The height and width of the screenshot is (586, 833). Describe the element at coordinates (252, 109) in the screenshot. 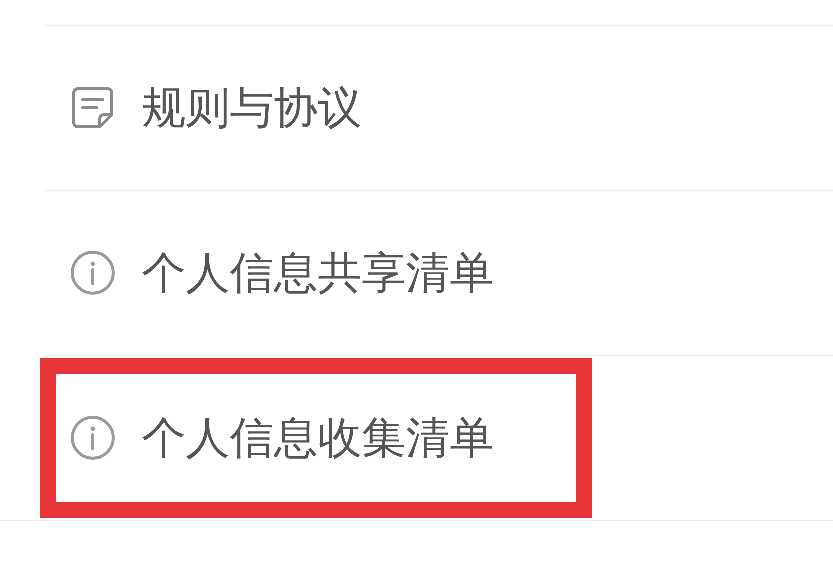

I see `menu-item-label: 规则与协议` at that location.